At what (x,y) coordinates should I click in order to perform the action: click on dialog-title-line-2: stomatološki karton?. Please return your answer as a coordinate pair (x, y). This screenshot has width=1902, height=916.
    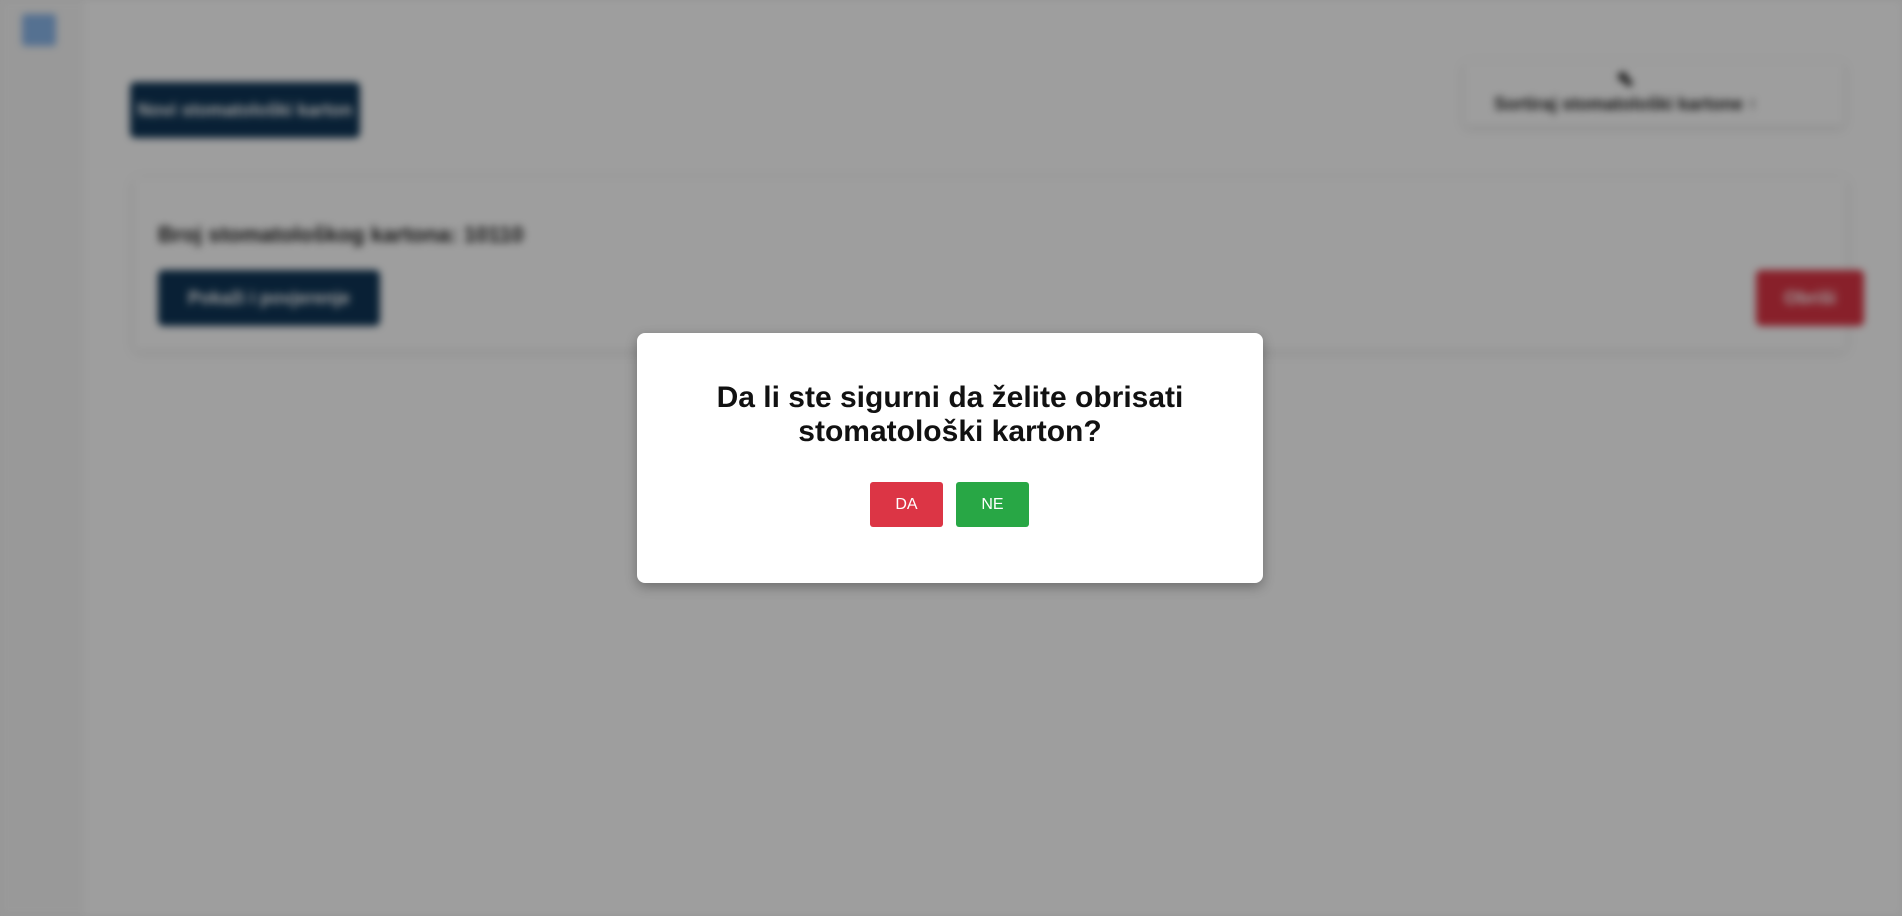
    Looking at the image, I should click on (950, 431).